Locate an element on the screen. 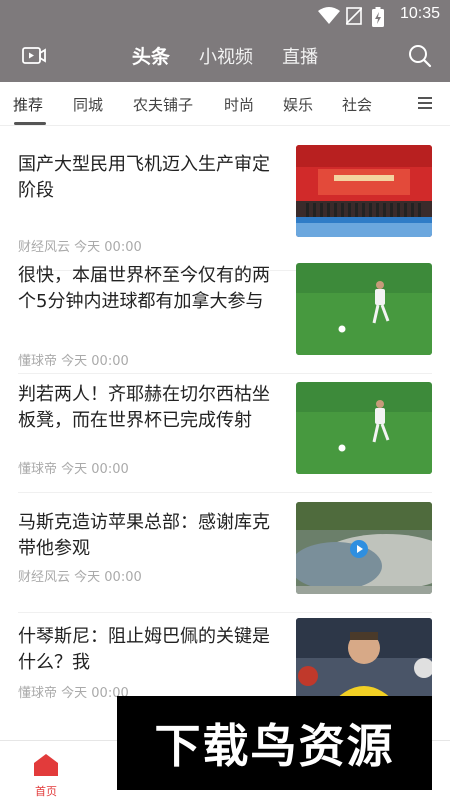 The width and height of the screenshot is (450, 800). tab-live: 直播 is located at coordinates (300, 56).